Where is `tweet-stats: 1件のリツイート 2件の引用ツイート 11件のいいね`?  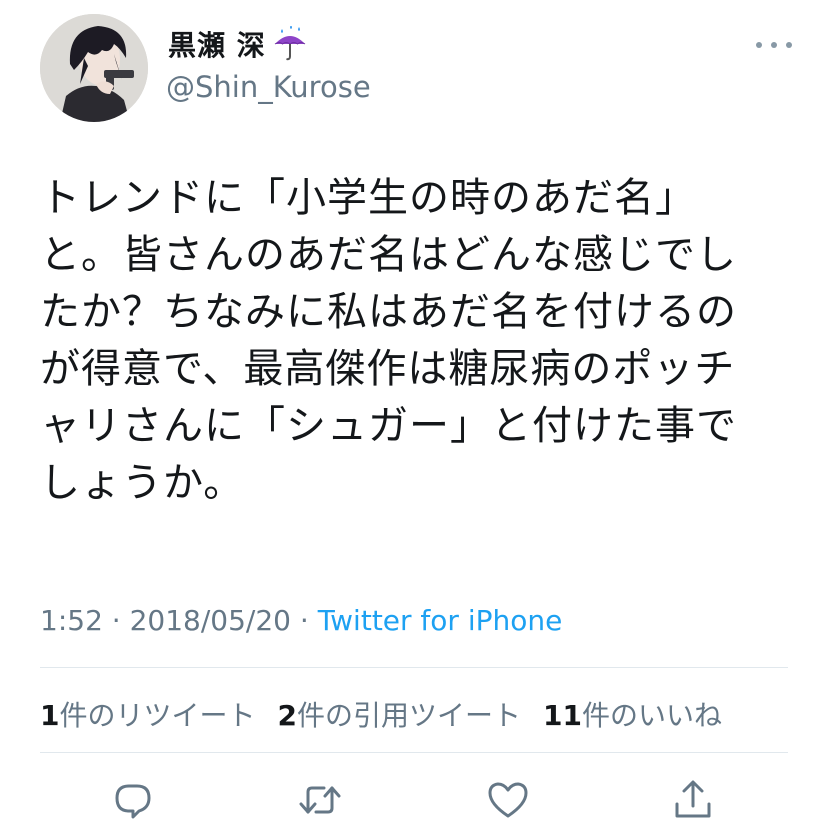
tweet-stats: 1件のリツイート 2件の引用ツイート 11件のいいね is located at coordinates (381, 714).